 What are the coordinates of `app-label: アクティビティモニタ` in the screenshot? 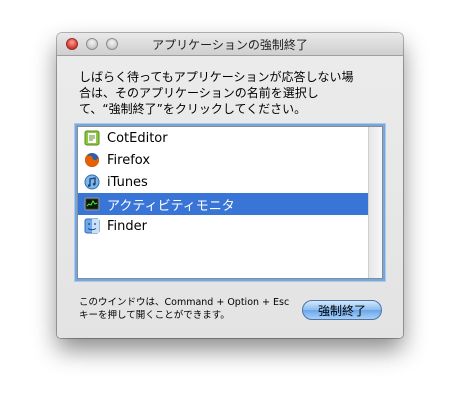 It's located at (171, 206).